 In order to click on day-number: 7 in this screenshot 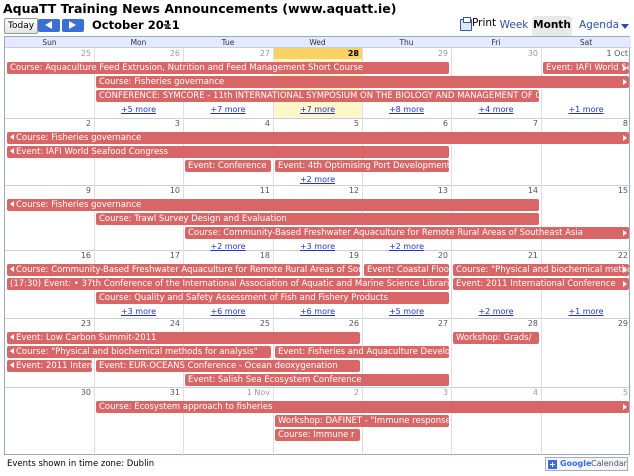, I will do `click(494, 124)`.